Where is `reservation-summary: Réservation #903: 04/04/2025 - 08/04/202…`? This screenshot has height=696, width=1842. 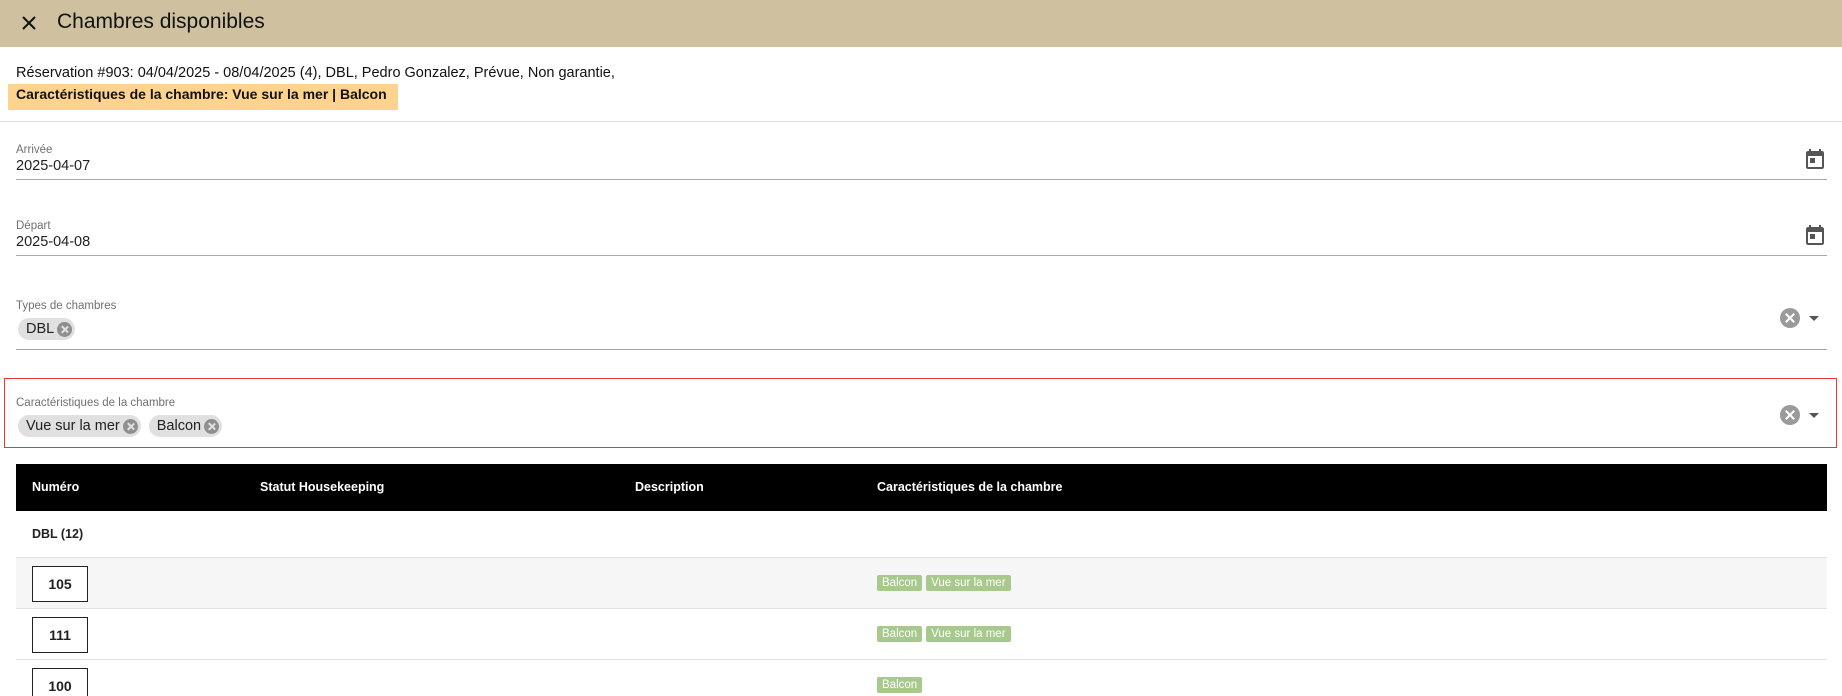
reservation-summary: Réservation #903: 04/04/2025 - 08/04/202… is located at coordinates (315, 73).